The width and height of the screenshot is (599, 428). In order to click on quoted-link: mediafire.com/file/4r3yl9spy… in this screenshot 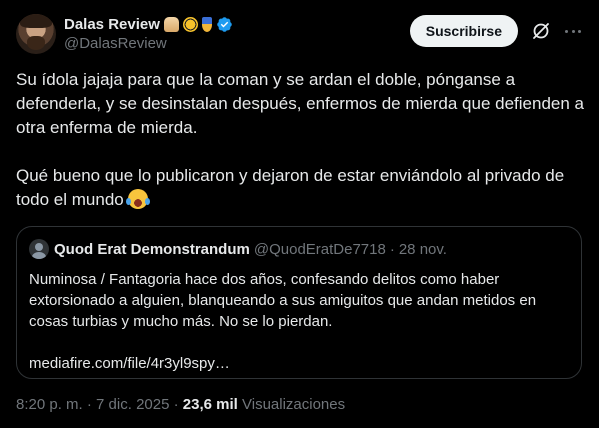, I will do `click(299, 363)`.